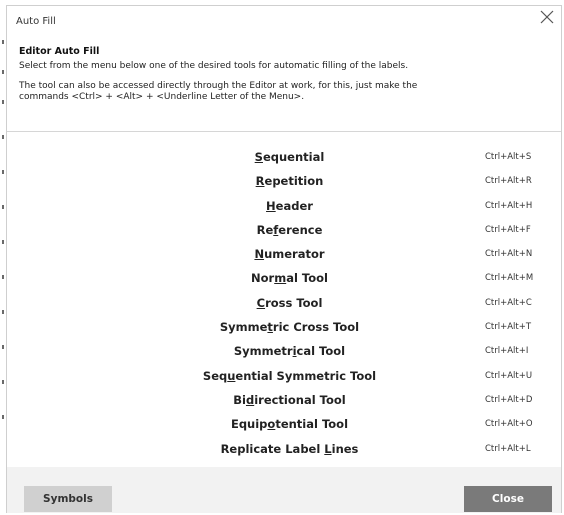  I want to click on tool-row: Symmetric Cross Tool Ctrl+Alt+T, so click(284, 327).